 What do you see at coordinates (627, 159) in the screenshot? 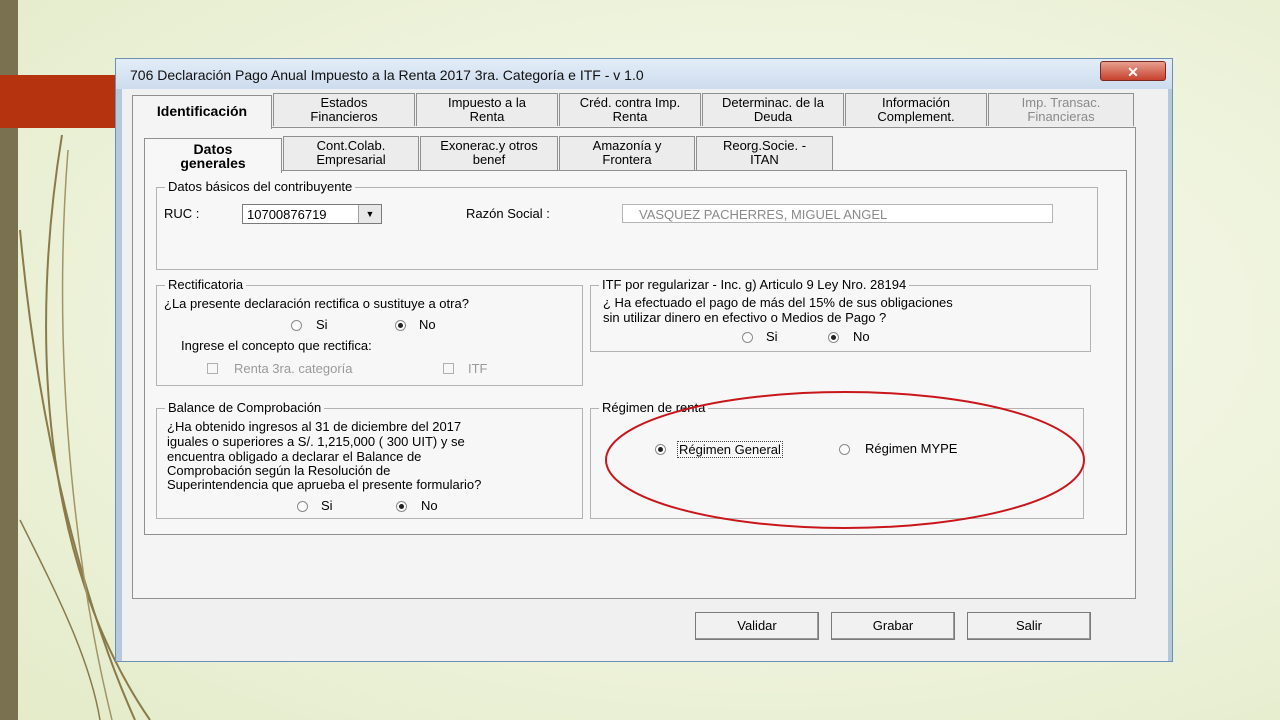
I see `subtab-label: Frontera` at bounding box center [627, 159].